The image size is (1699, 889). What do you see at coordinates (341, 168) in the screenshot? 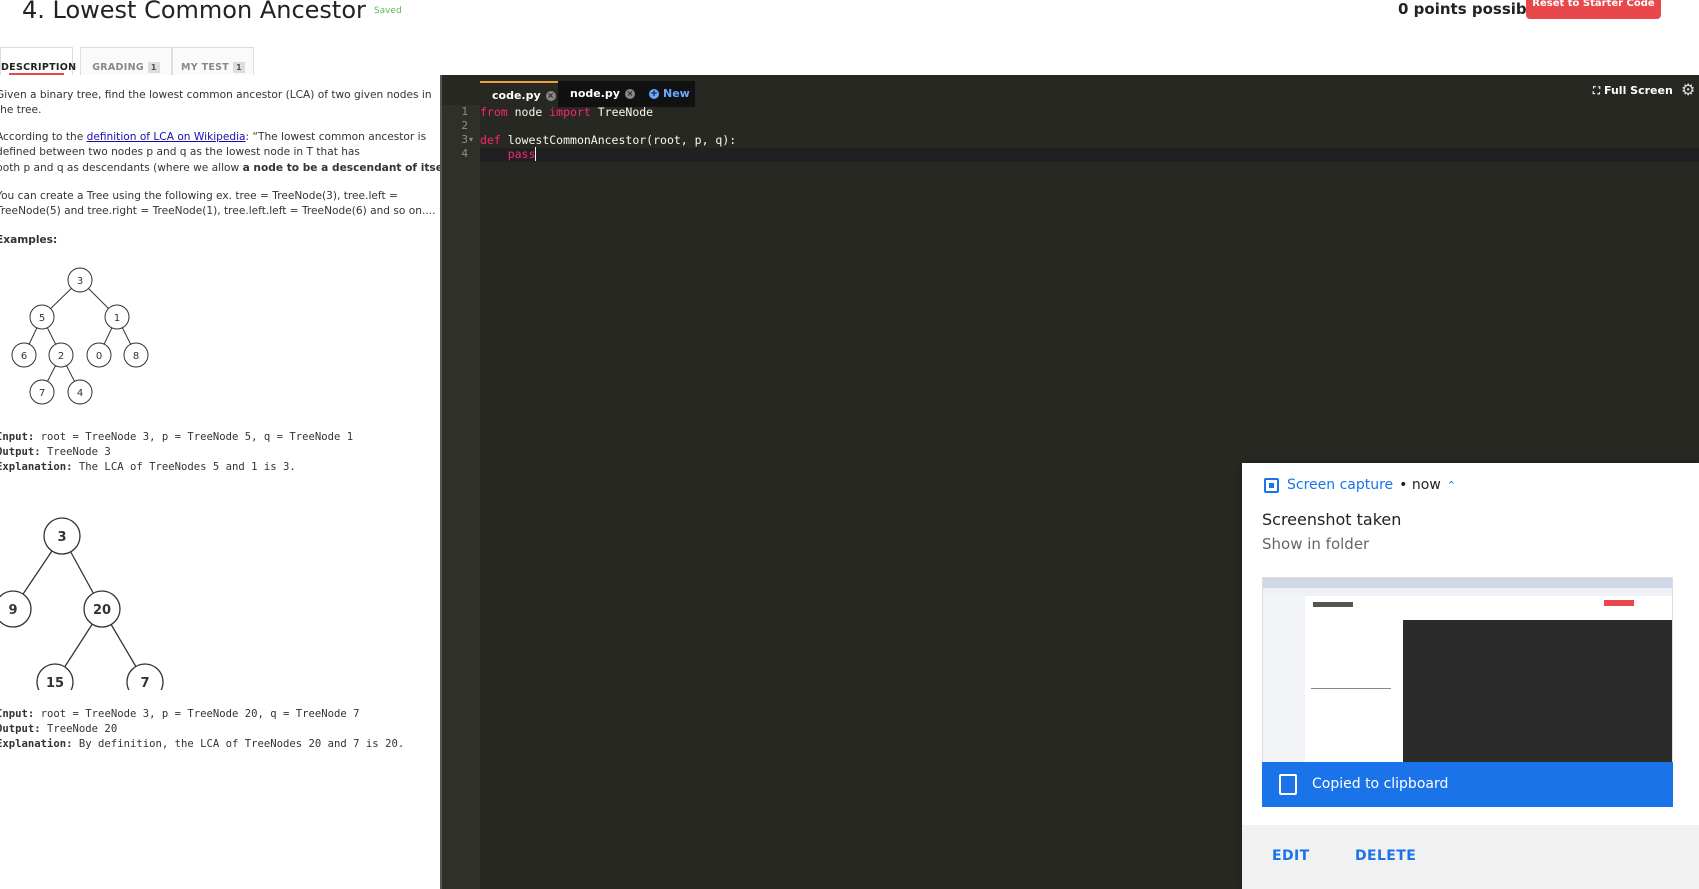
I see `desc-p2c-bold: a node to be a descendant of itself` at bounding box center [341, 168].